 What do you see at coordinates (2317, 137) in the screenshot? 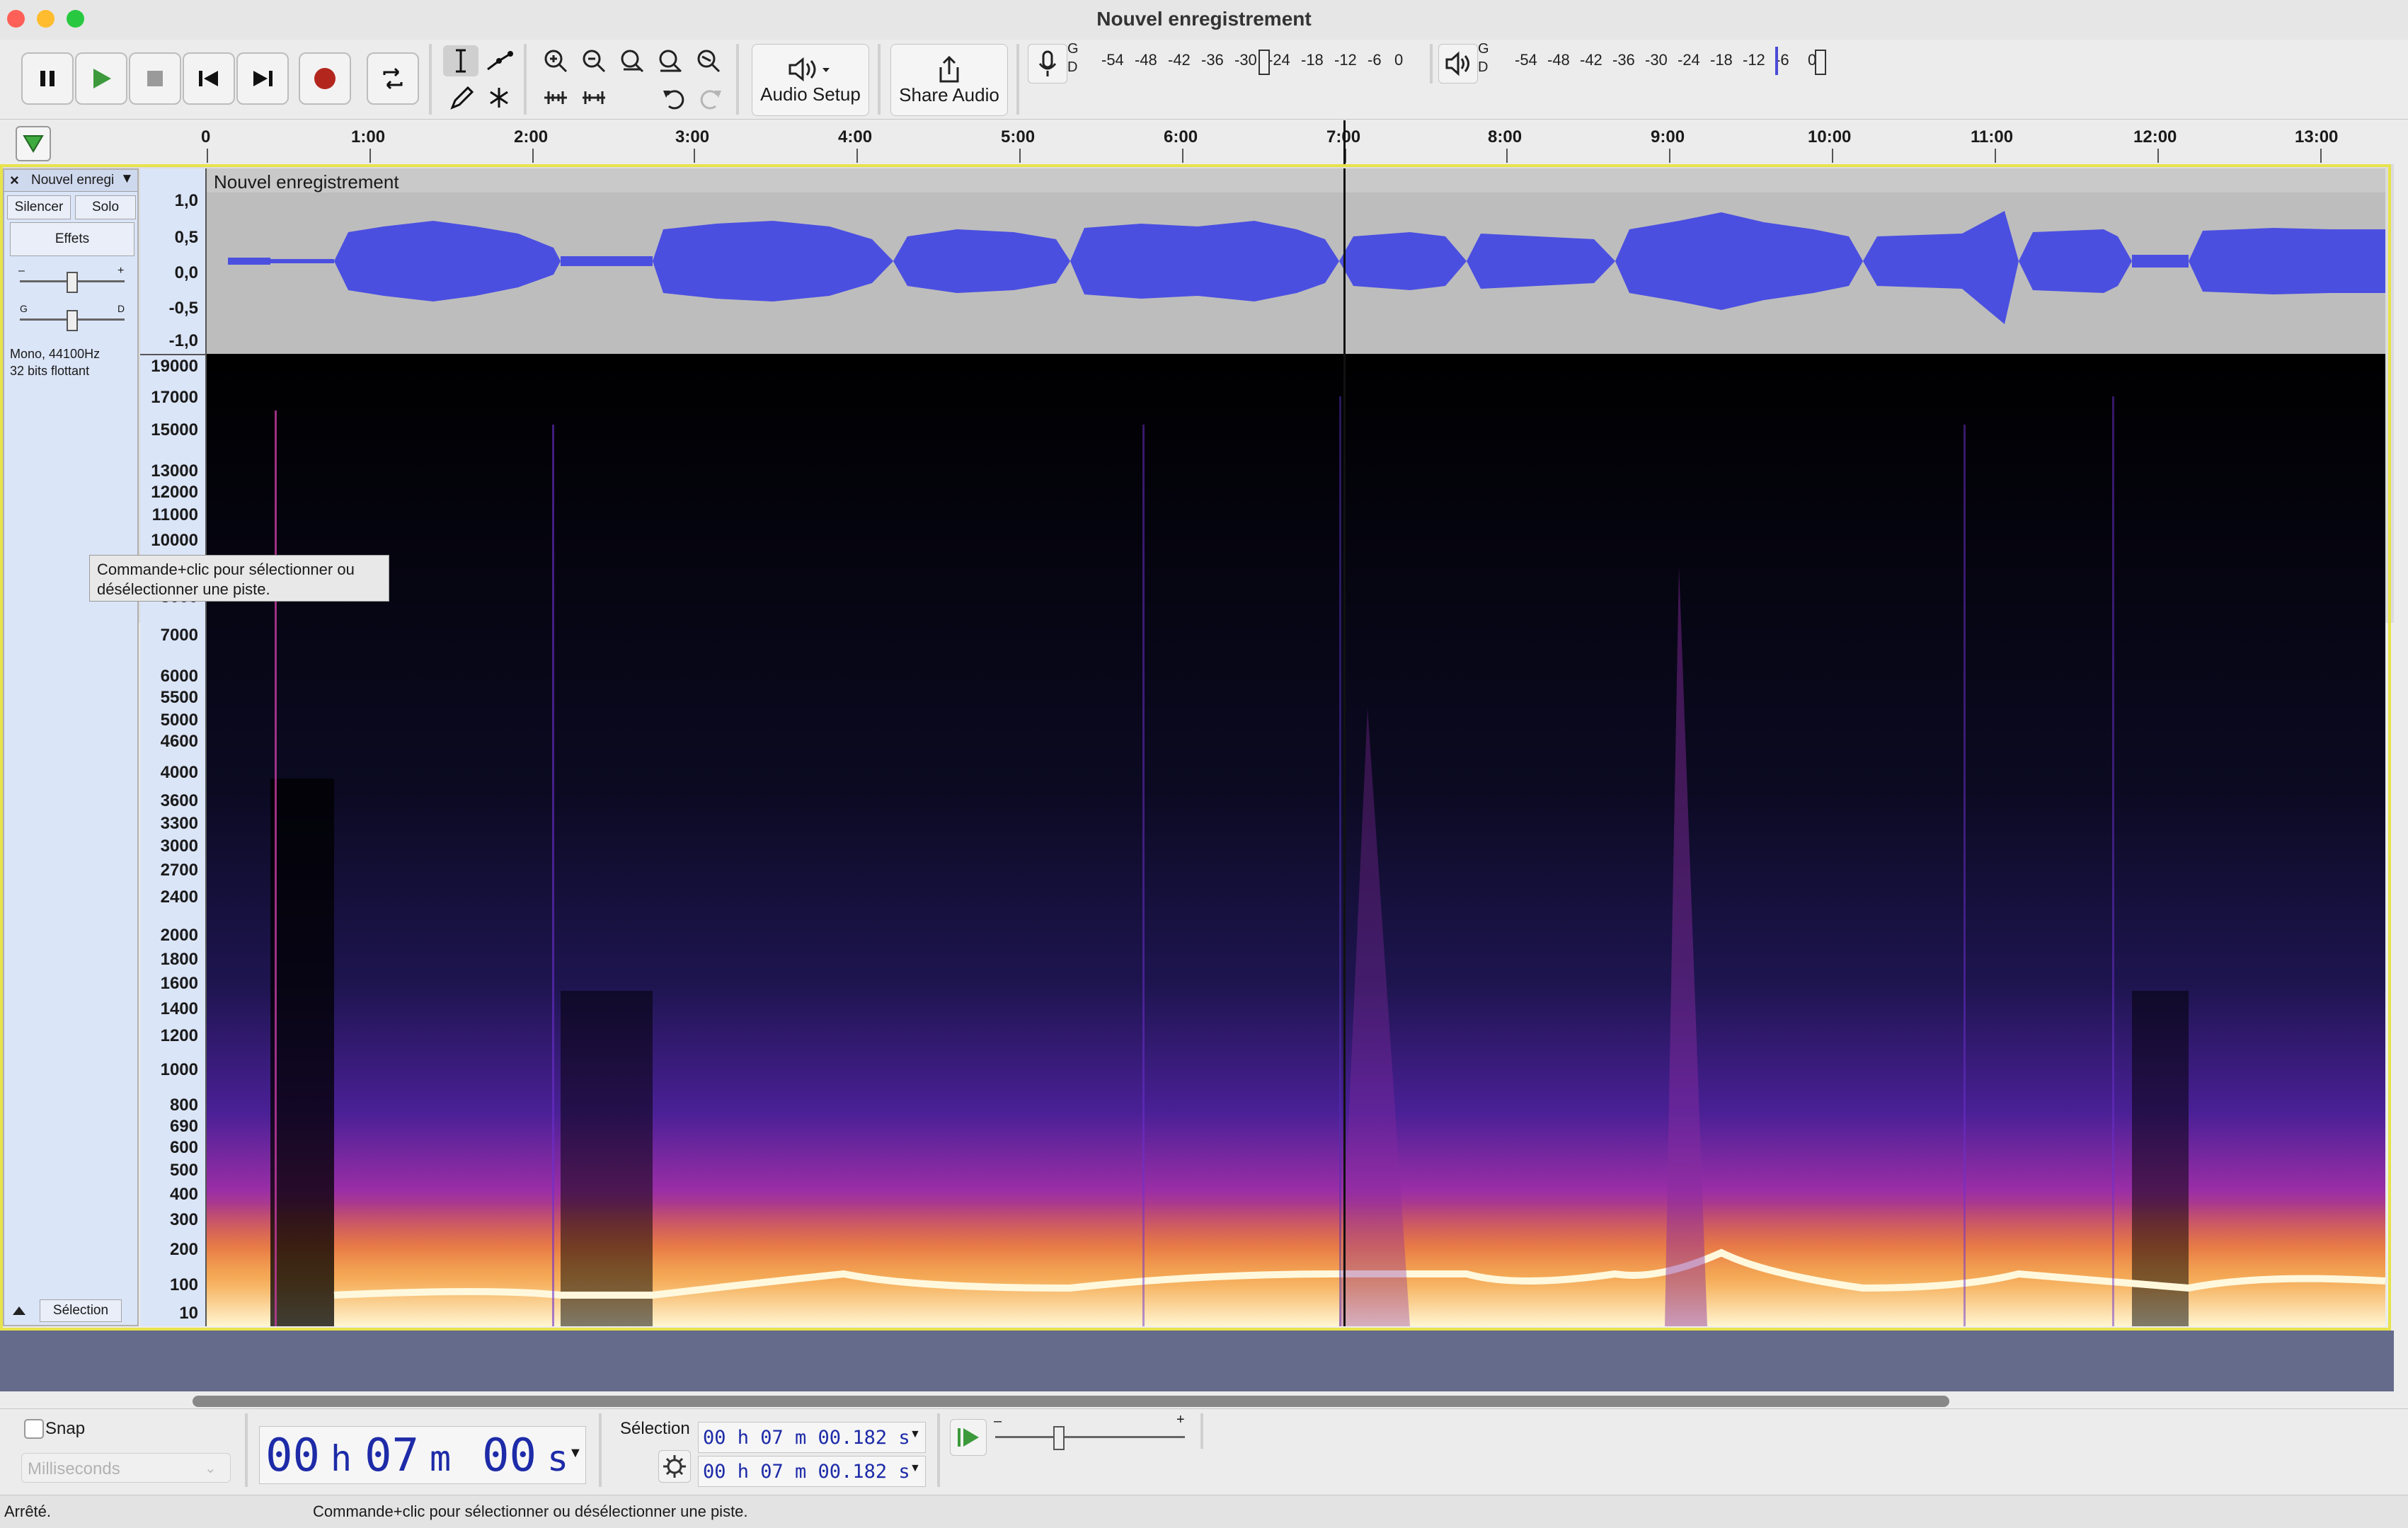
I see `ruler-tick: 13:00` at bounding box center [2317, 137].